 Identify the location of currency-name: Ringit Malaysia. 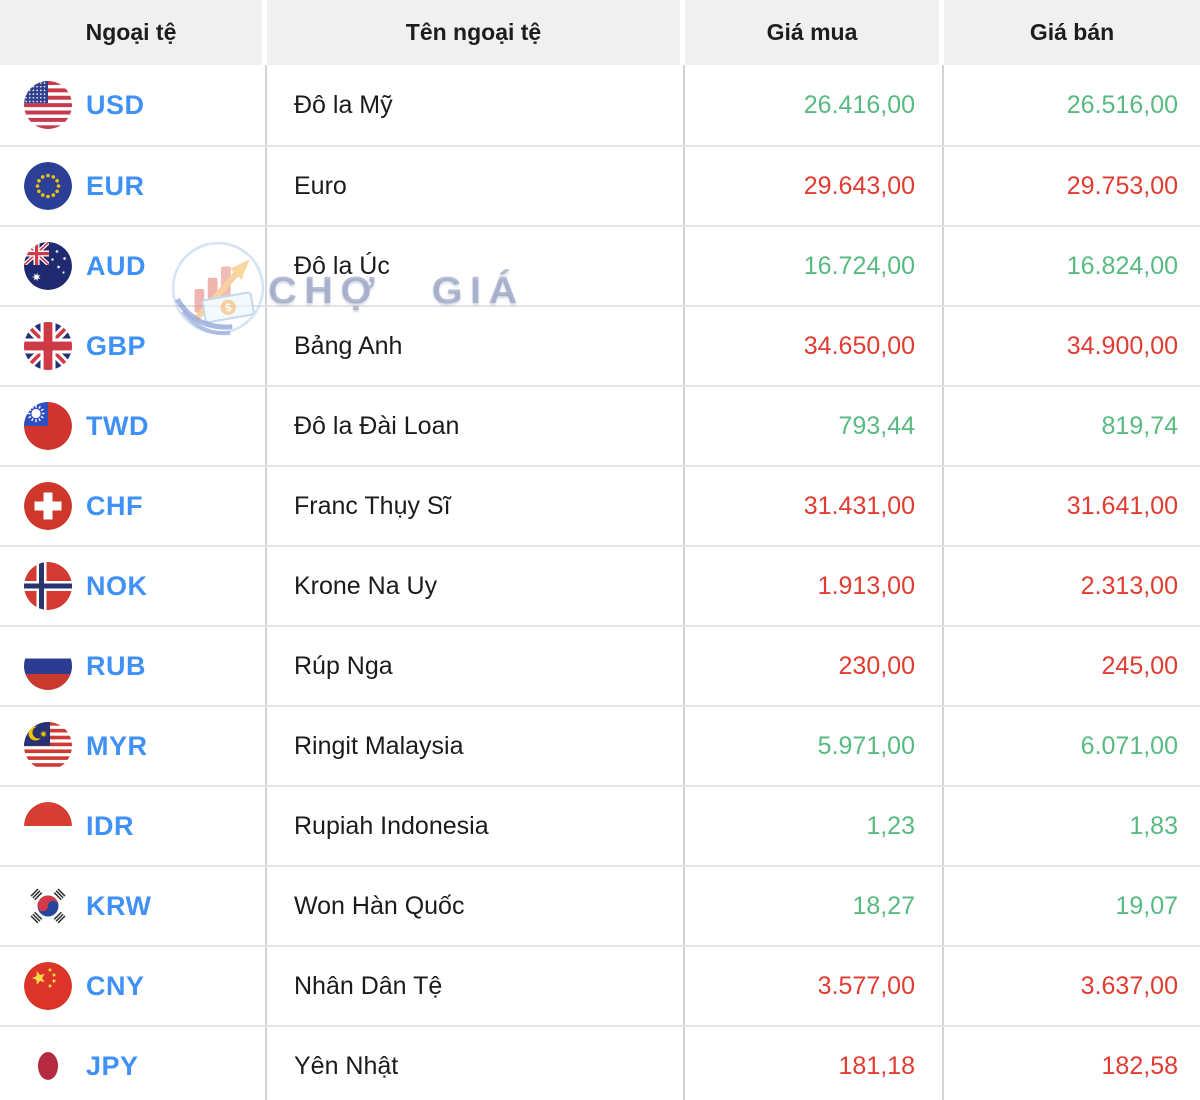
(379, 745).